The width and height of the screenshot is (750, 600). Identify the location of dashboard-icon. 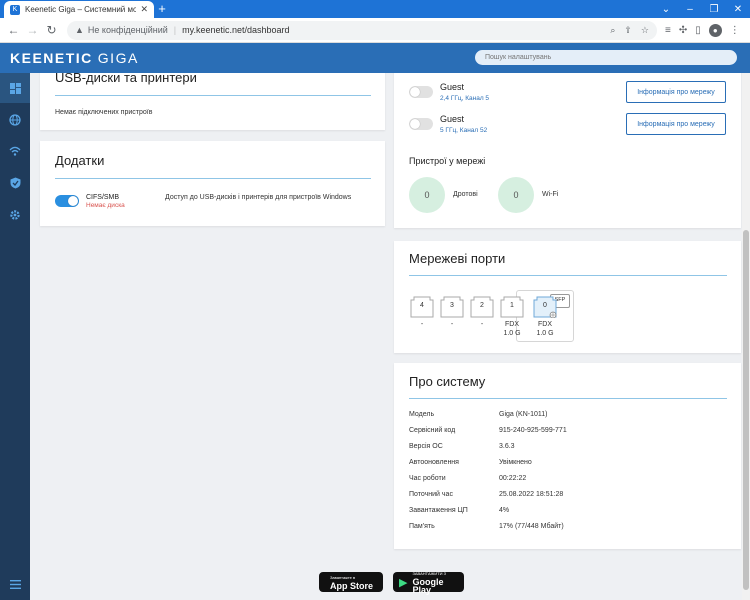
(15, 88).